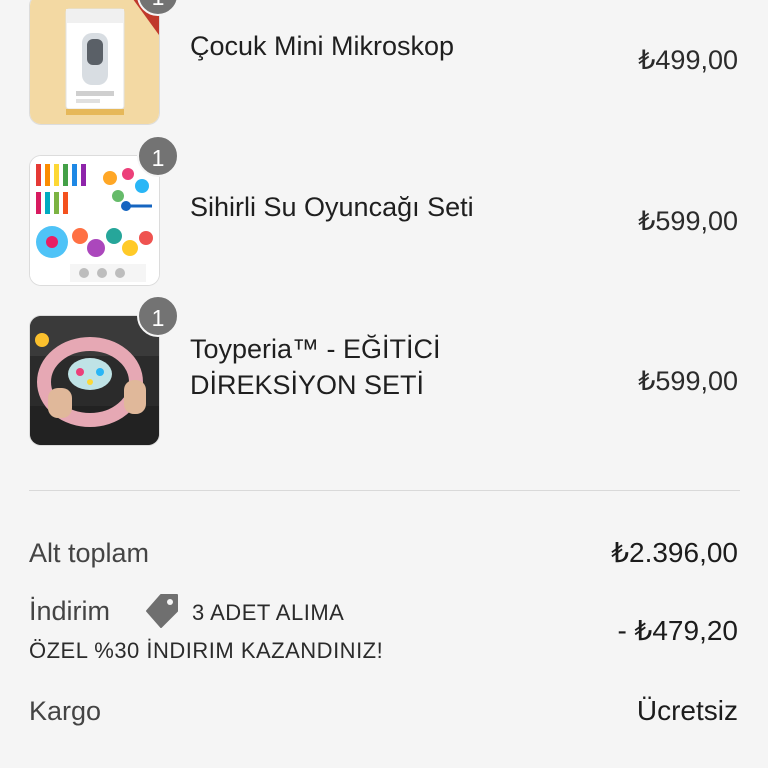  Describe the element at coordinates (94, 220) in the screenshot. I see `product-image-water-toy` at that location.